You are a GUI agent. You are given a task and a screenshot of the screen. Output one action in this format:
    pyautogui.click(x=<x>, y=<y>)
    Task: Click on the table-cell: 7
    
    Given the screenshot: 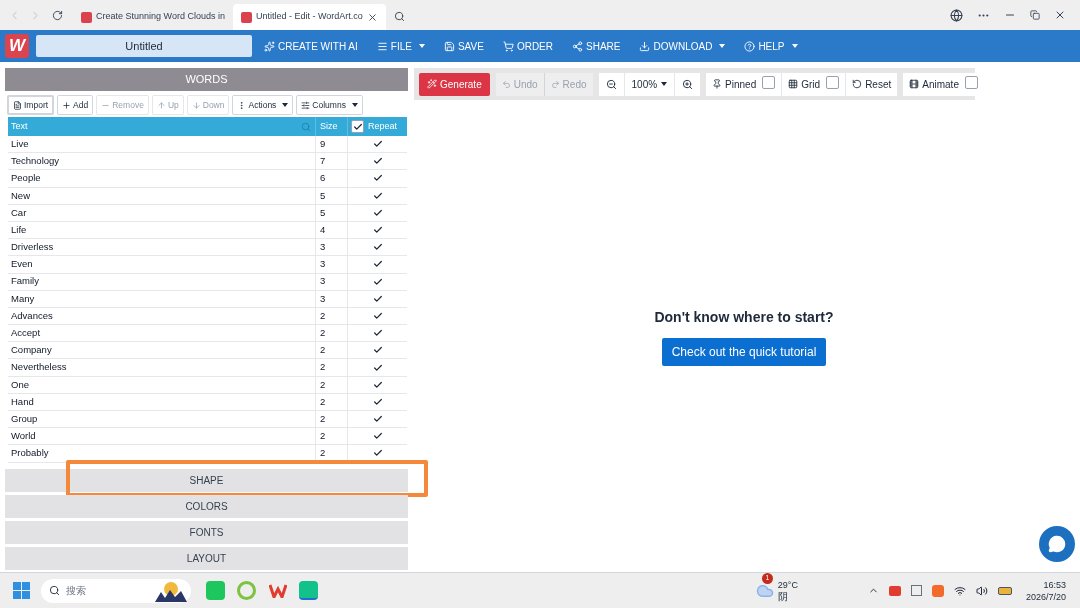 What is the action you would take?
    pyautogui.click(x=331, y=161)
    